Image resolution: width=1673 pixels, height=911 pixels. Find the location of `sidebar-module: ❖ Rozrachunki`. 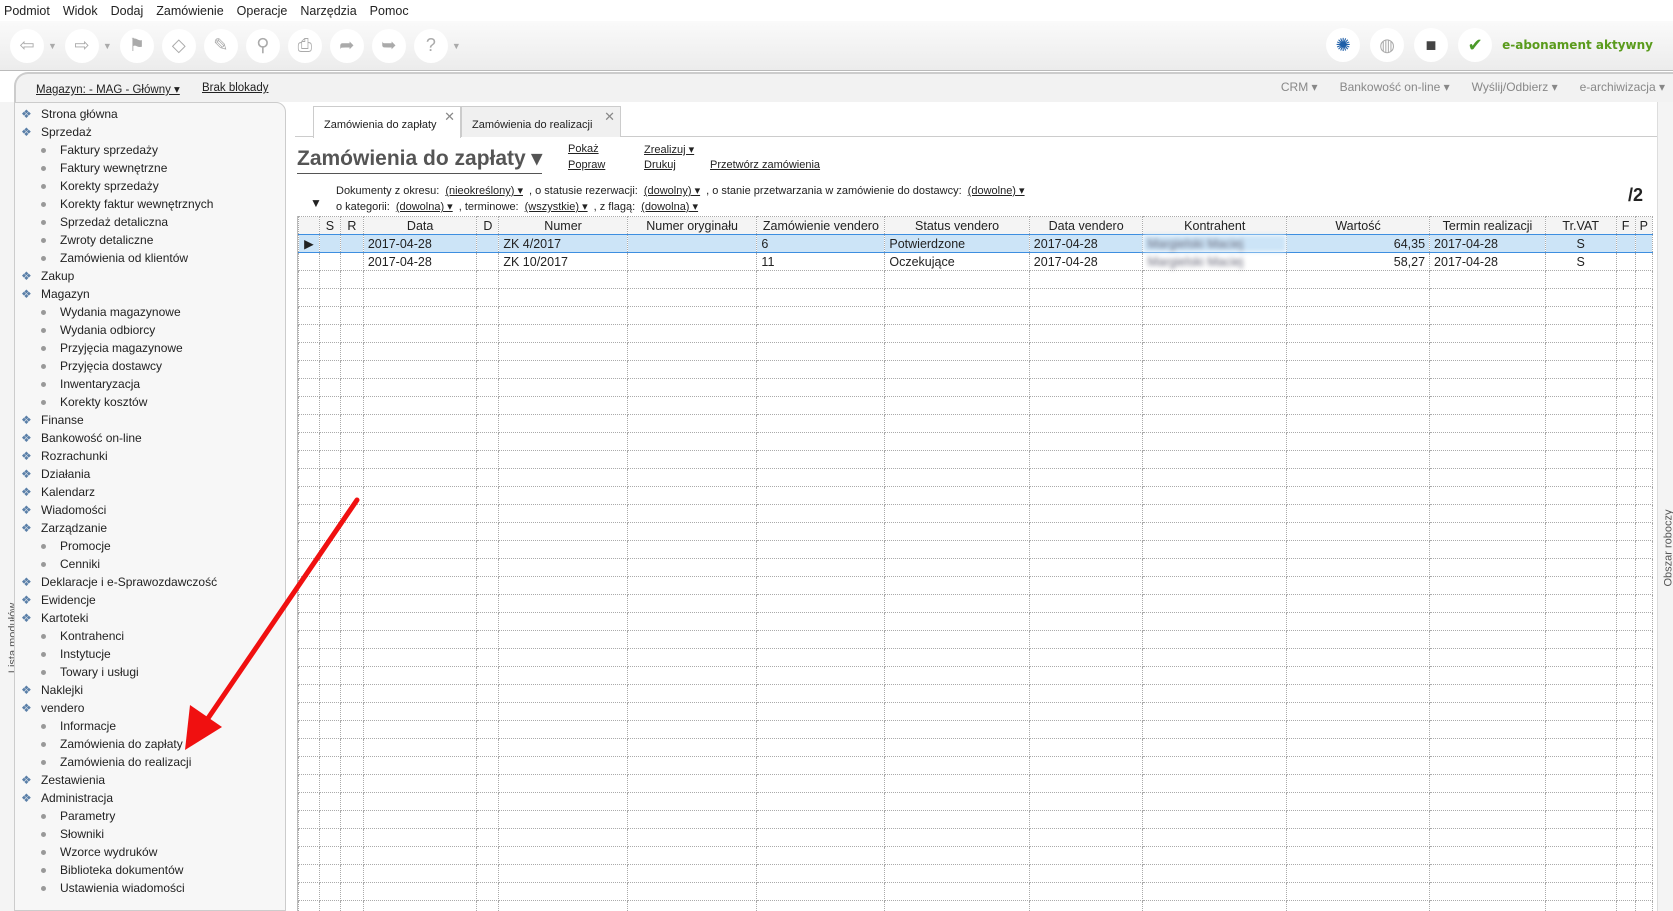

sidebar-module: ❖ Rozrachunki is located at coordinates (150, 456).